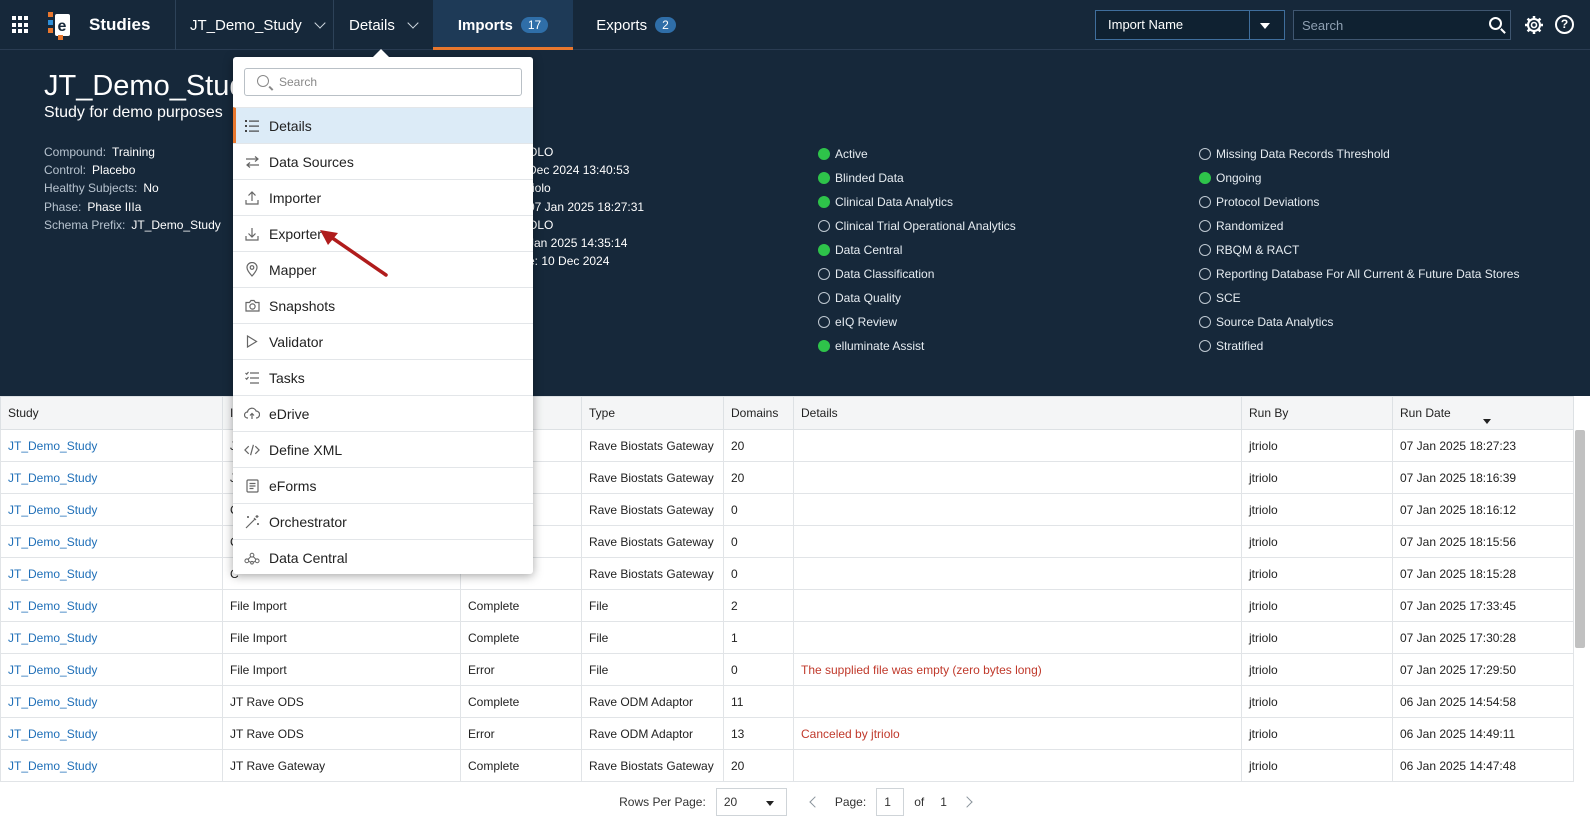  I want to click on menu-item-details: Details, so click(383, 125).